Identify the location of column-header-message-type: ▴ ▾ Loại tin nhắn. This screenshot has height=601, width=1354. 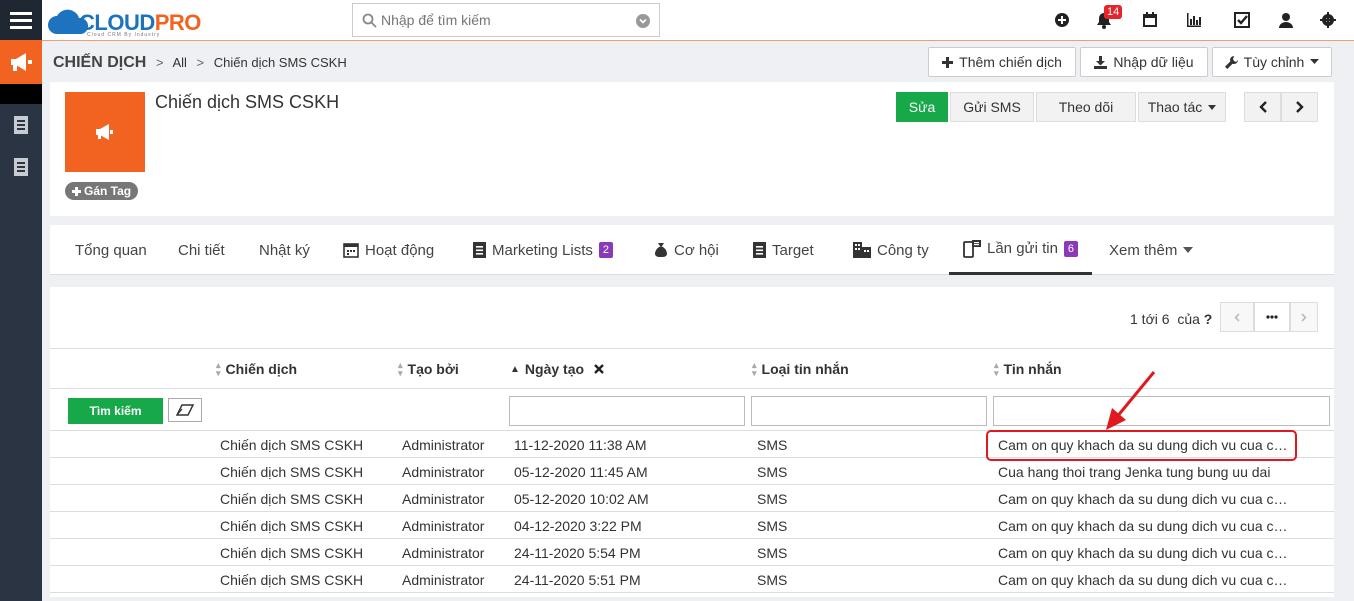
(800, 369).